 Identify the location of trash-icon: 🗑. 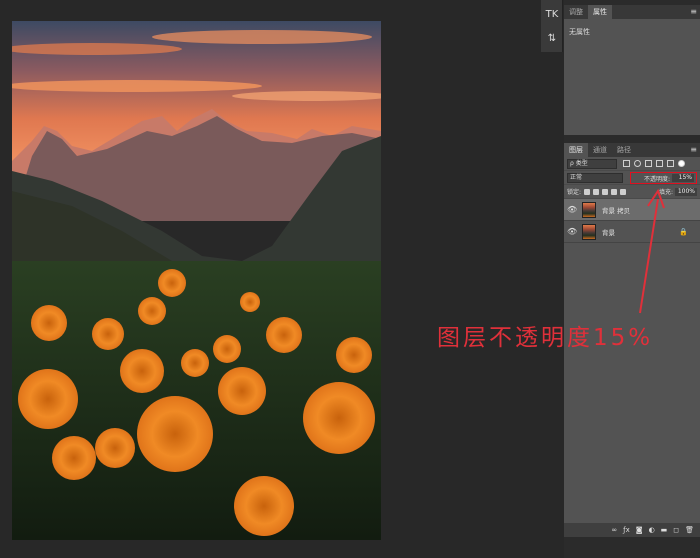
(689, 530).